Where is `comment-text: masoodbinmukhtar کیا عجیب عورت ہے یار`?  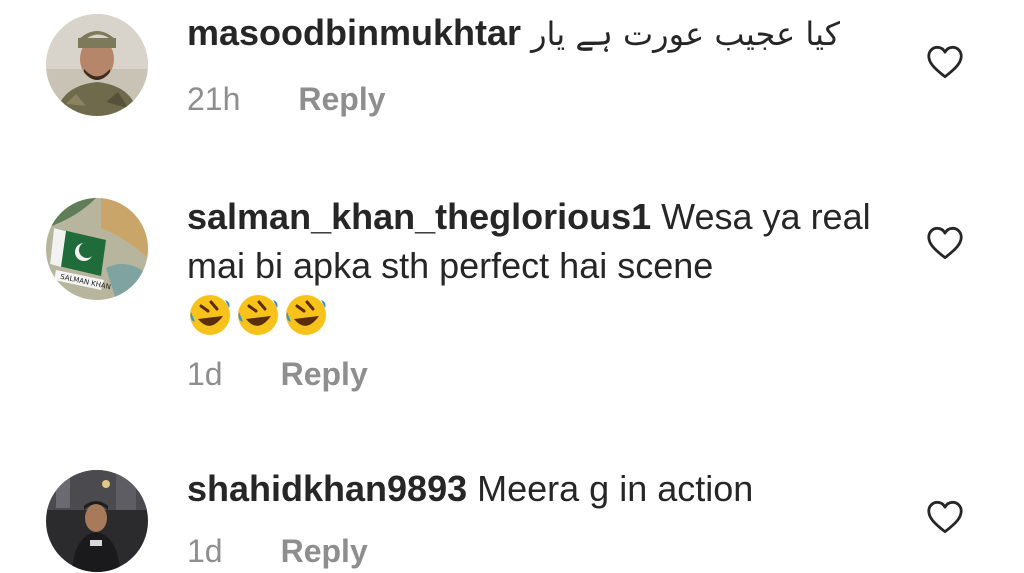 comment-text: masoodbinmukhtar کیا عجیب عورت ہے یار is located at coordinates (537, 33).